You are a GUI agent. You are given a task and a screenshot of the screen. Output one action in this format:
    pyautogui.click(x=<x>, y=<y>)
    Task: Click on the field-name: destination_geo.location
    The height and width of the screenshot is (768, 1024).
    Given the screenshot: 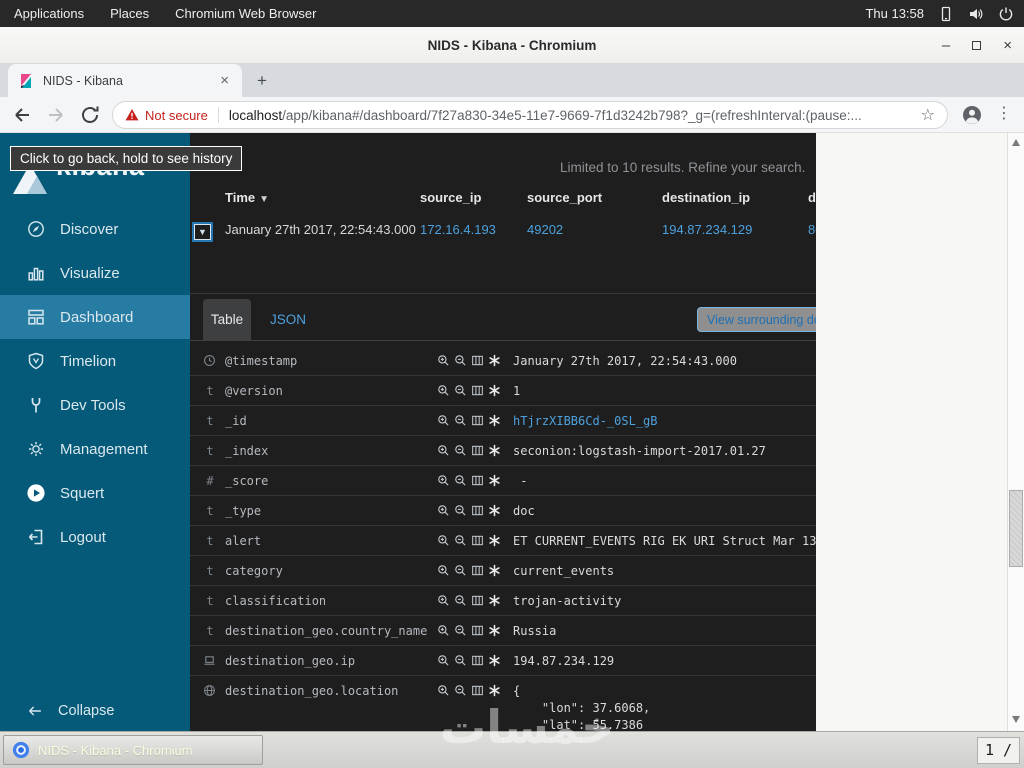 What is the action you would take?
    pyautogui.click(x=312, y=691)
    